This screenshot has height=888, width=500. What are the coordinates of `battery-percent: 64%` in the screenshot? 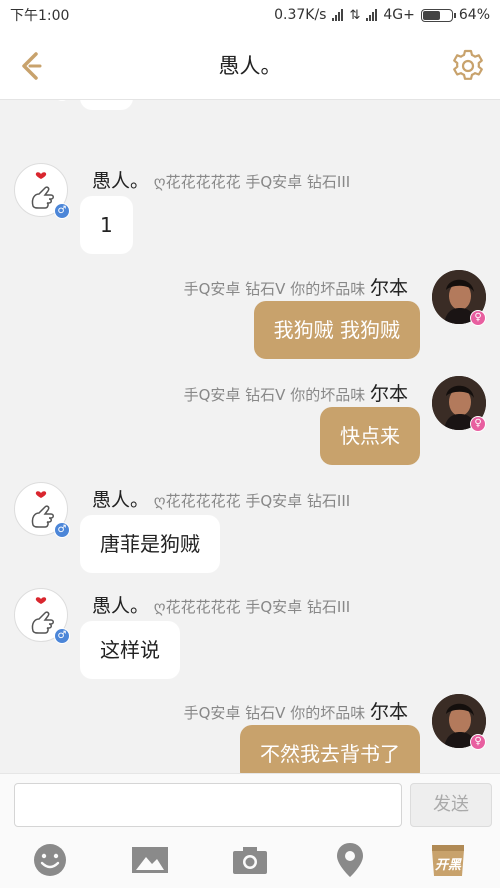 It's located at (474, 15).